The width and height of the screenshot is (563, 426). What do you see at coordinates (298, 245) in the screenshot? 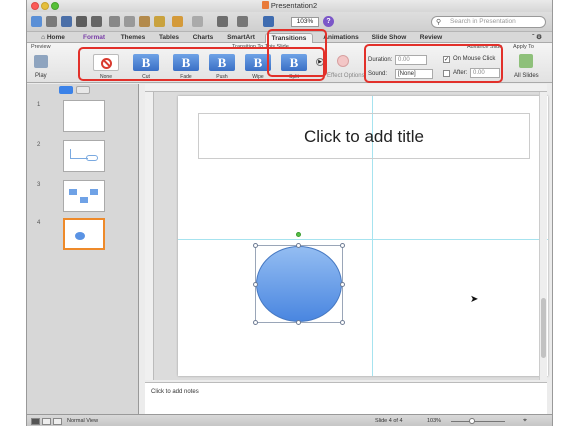
I see `resize-handle-t` at bounding box center [298, 245].